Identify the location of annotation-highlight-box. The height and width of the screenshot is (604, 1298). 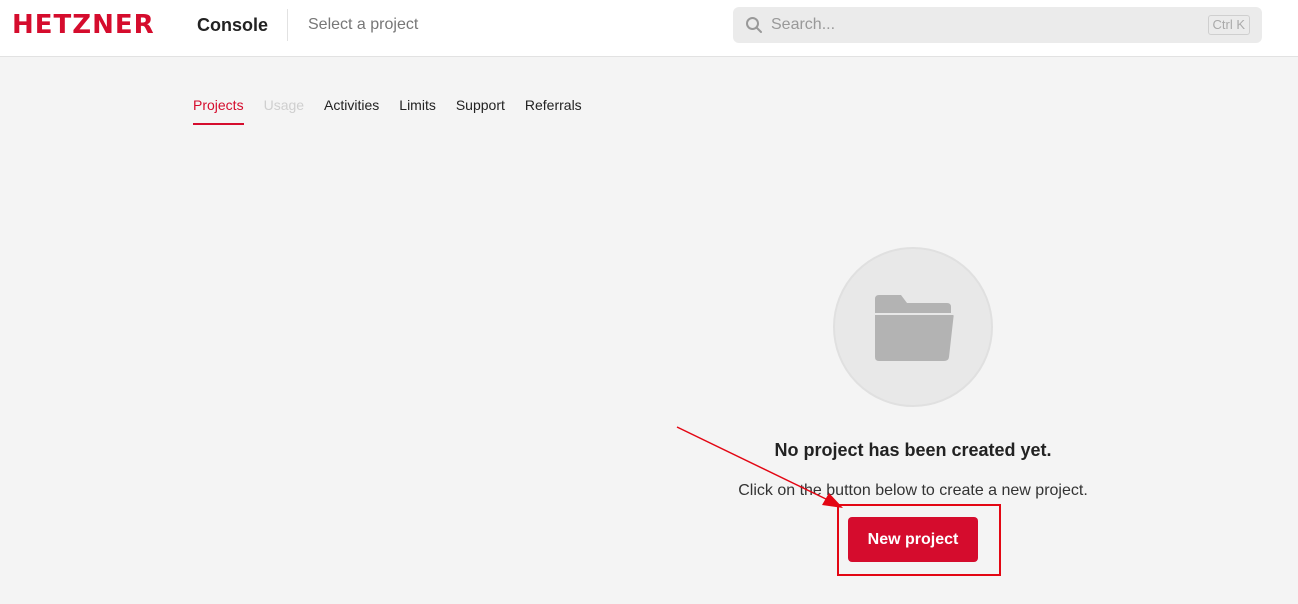
(919, 540).